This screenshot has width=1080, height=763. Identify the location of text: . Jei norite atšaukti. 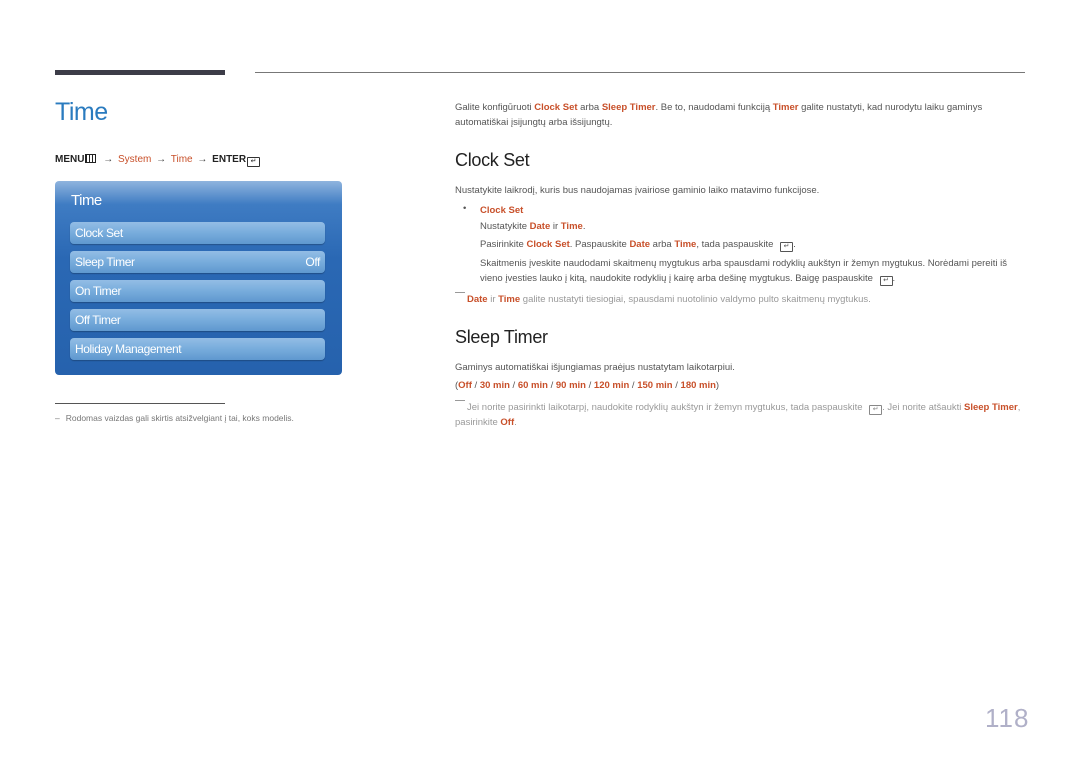
(923, 407).